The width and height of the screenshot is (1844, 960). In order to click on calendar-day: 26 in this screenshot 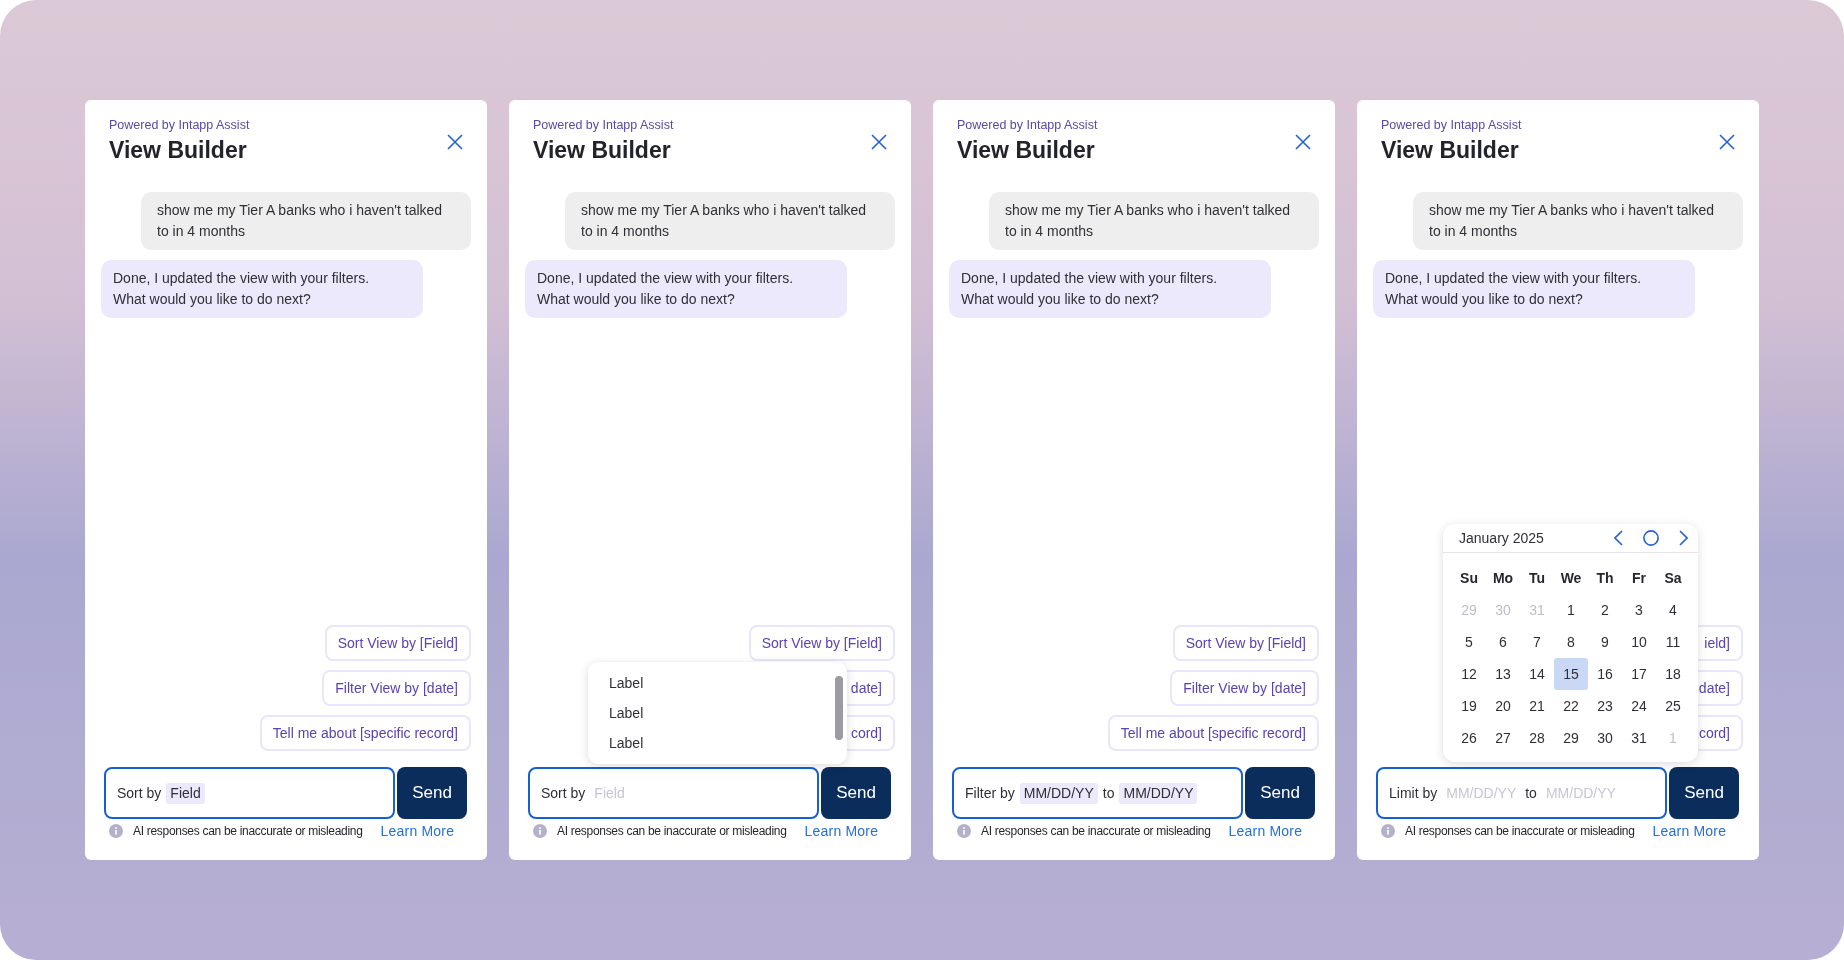, I will do `click(1469, 738)`.